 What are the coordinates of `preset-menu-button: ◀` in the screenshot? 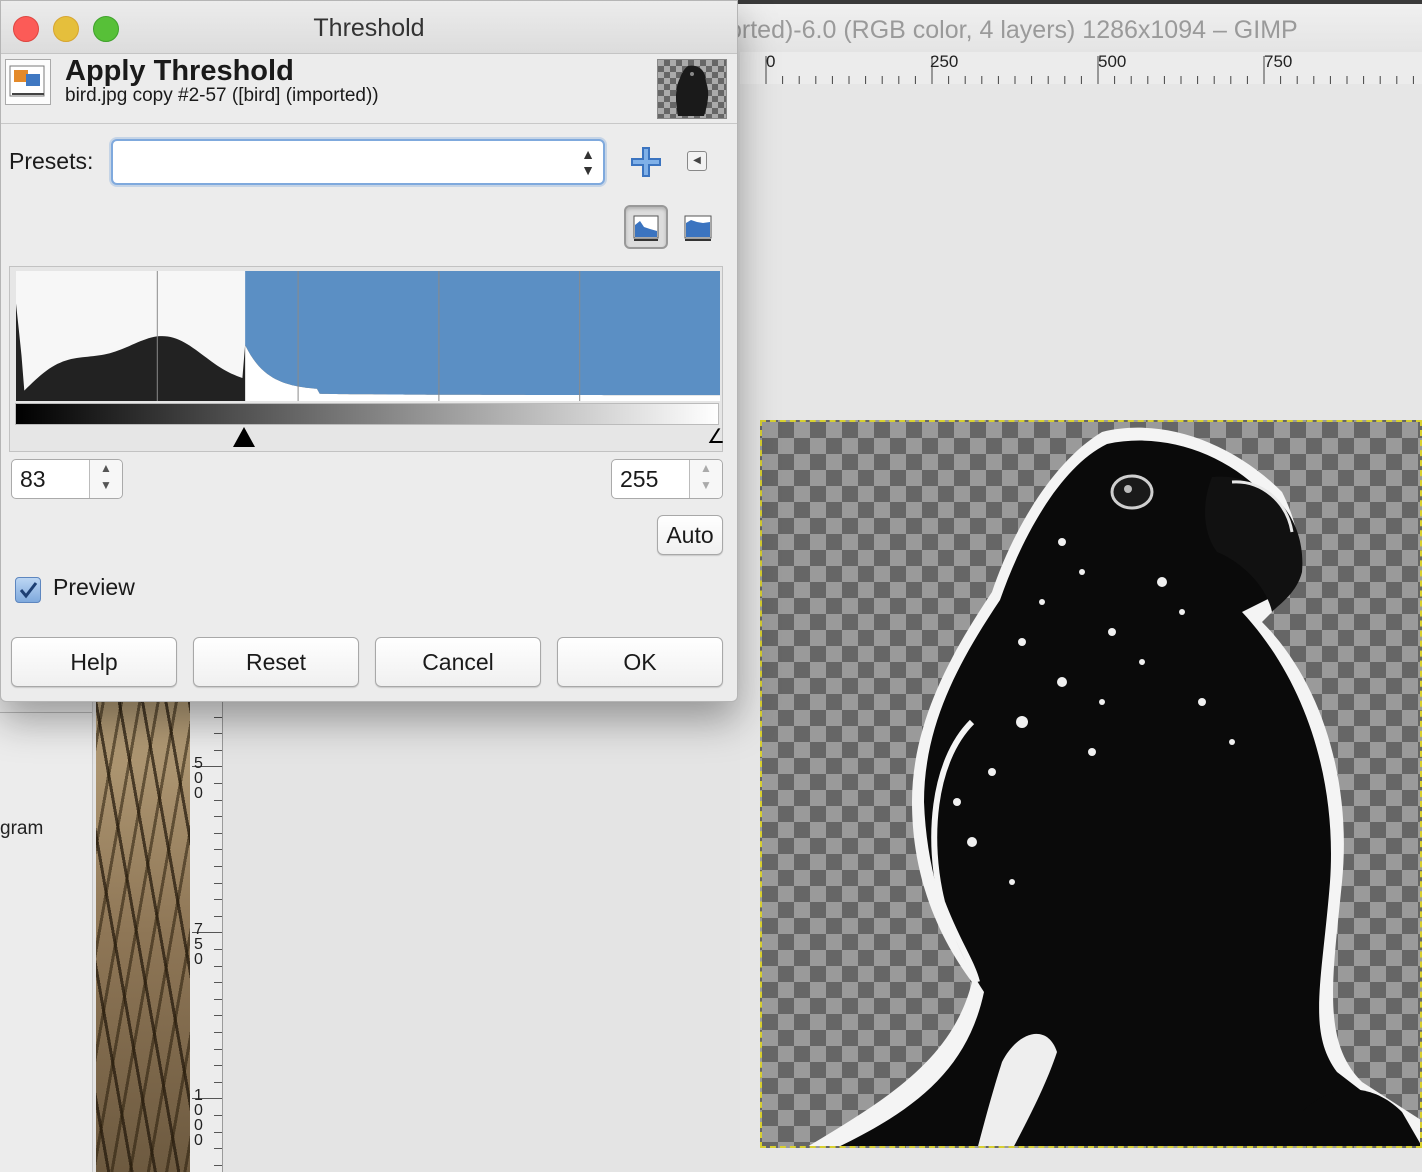 It's located at (697, 161).